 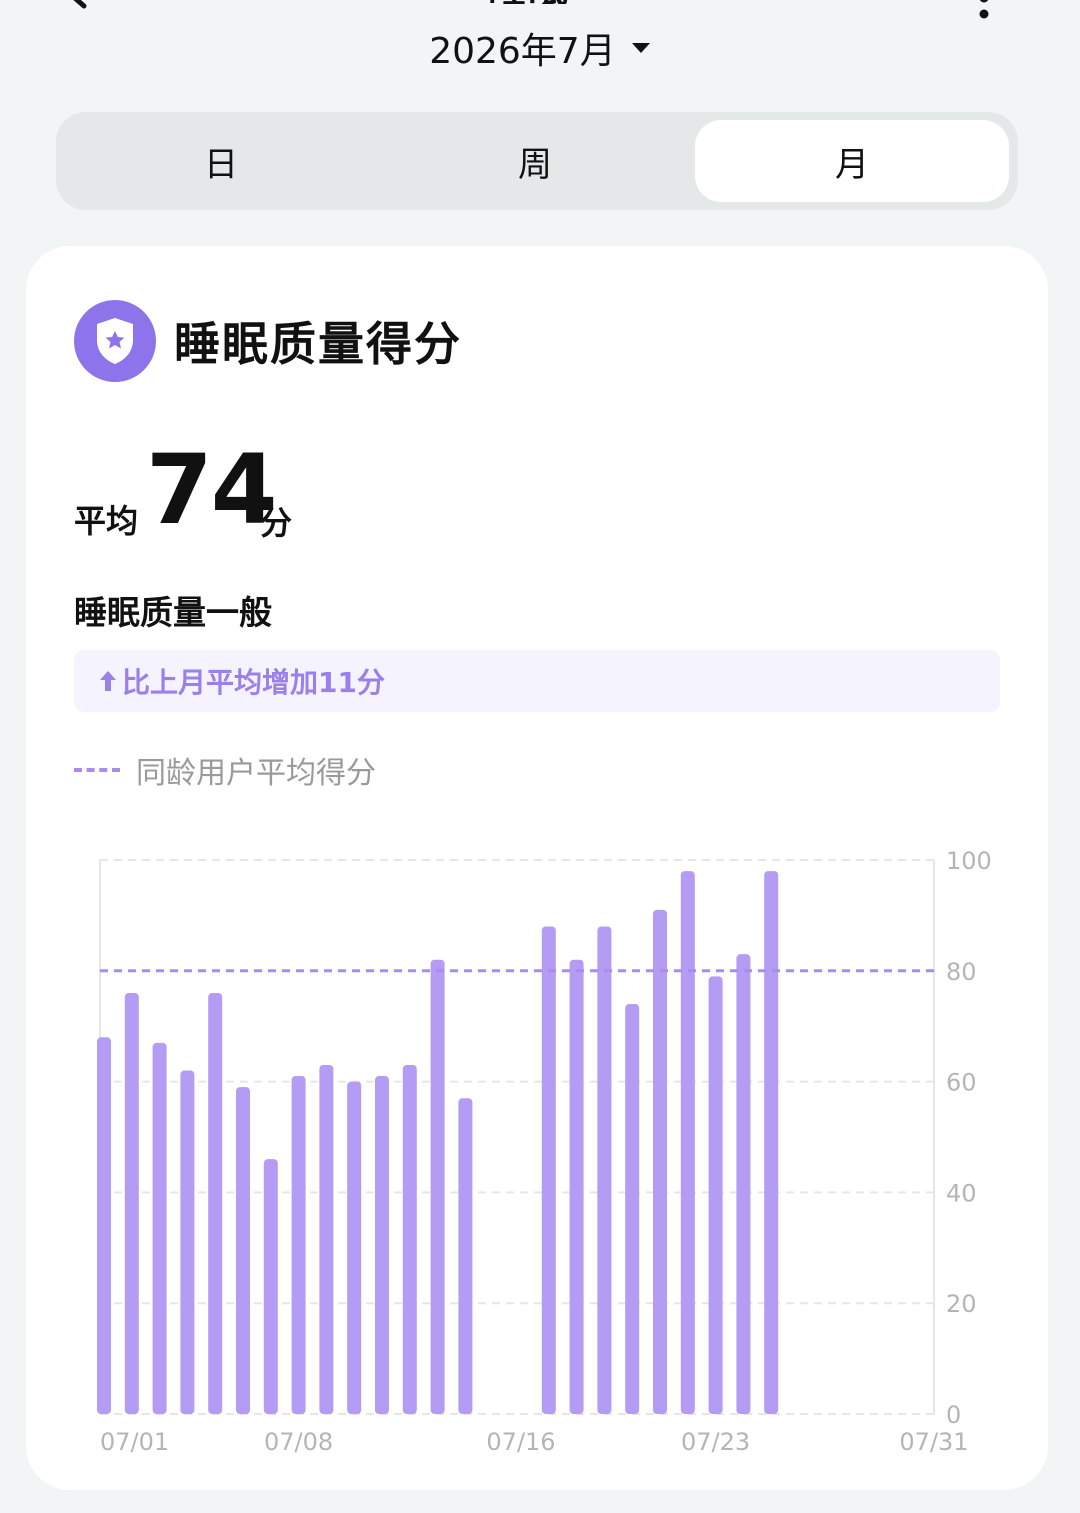 What do you see at coordinates (537, 681) in the screenshot?
I see `comparison-banner: 比上月平均增加11分` at bounding box center [537, 681].